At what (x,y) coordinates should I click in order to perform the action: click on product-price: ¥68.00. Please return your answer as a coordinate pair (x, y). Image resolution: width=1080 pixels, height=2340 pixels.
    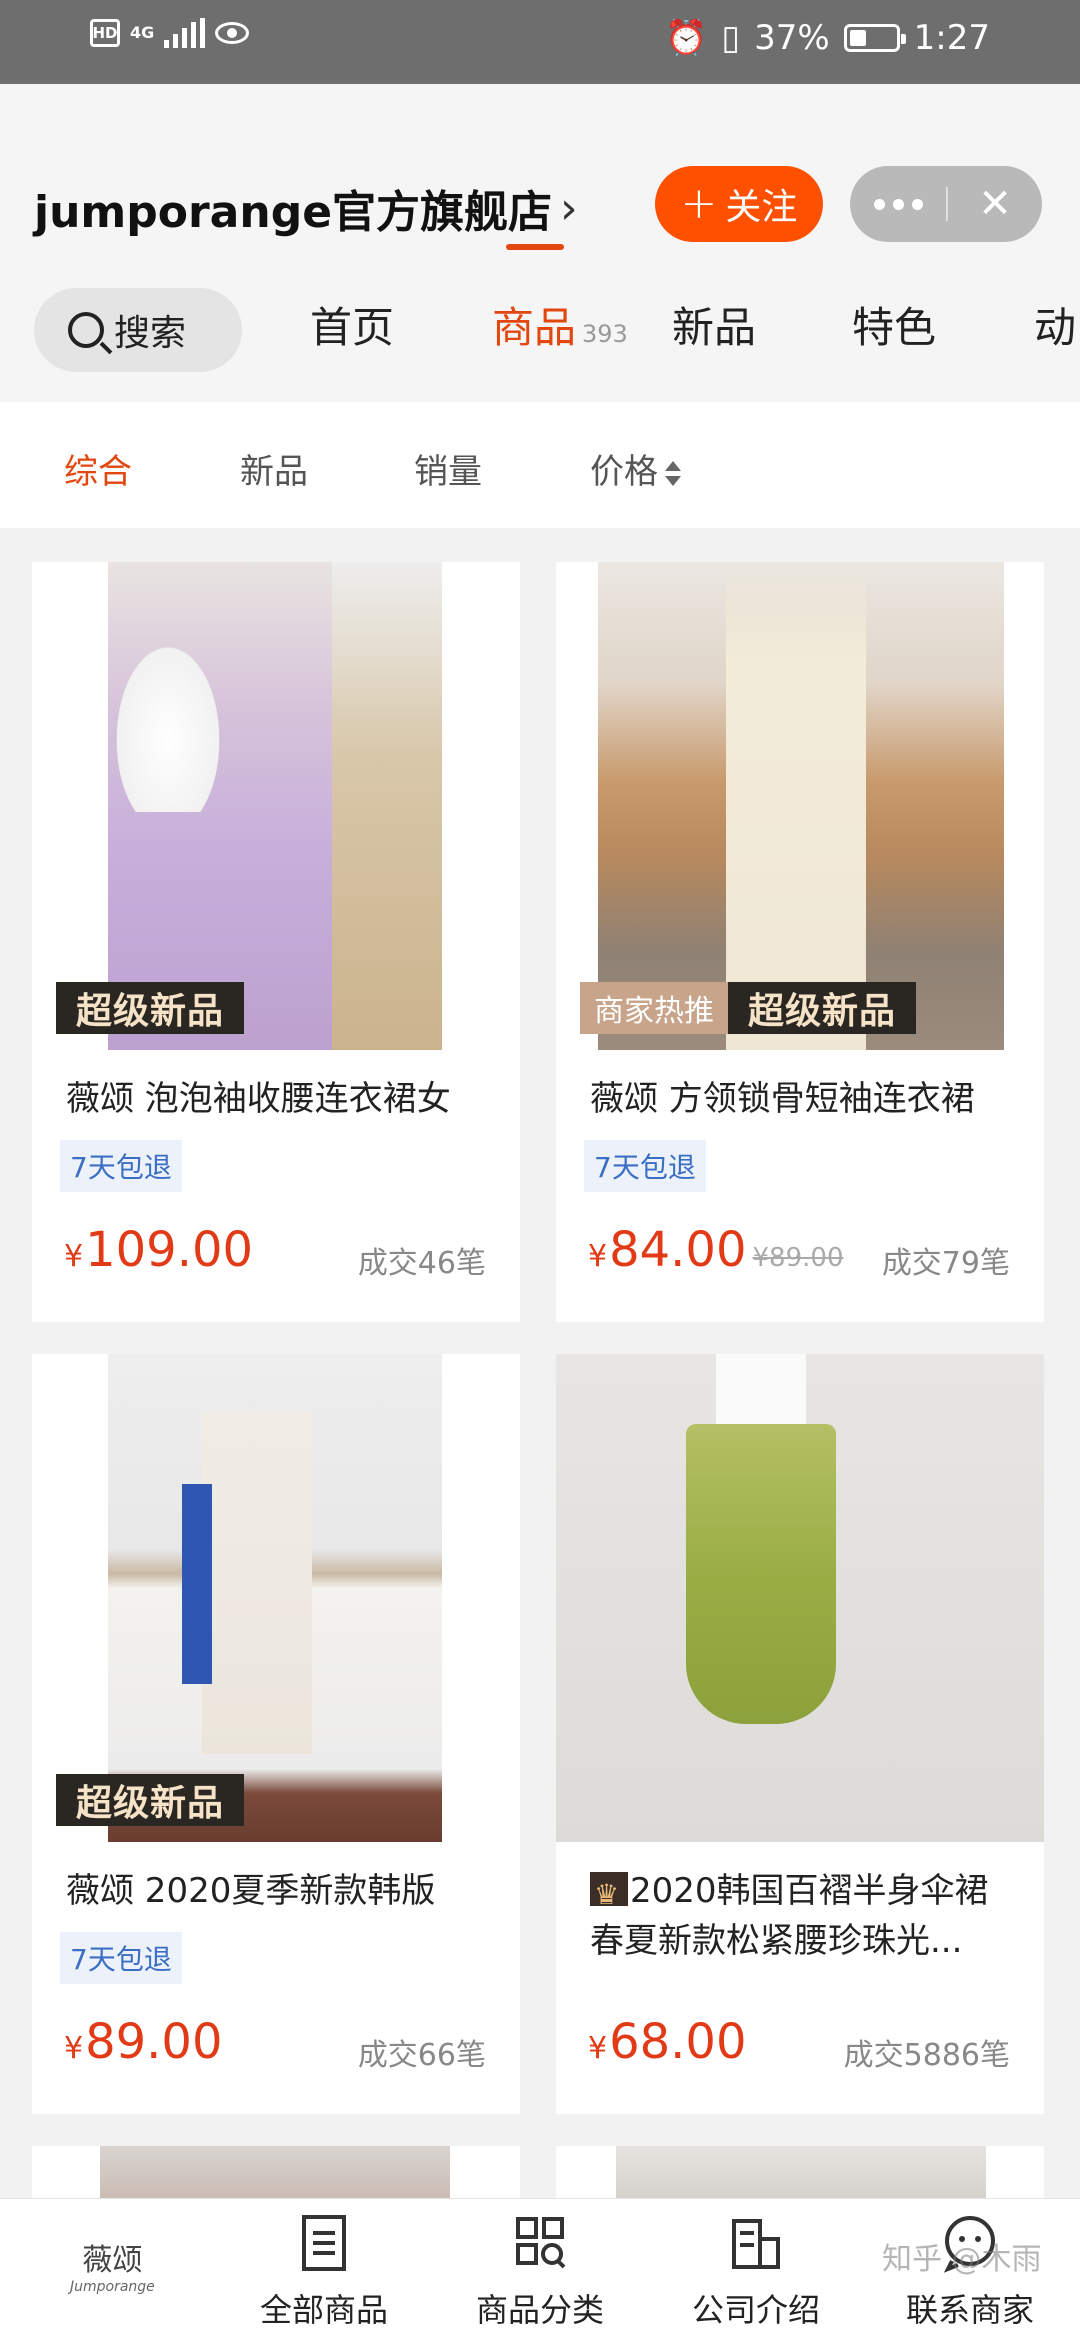
    Looking at the image, I should click on (667, 2042).